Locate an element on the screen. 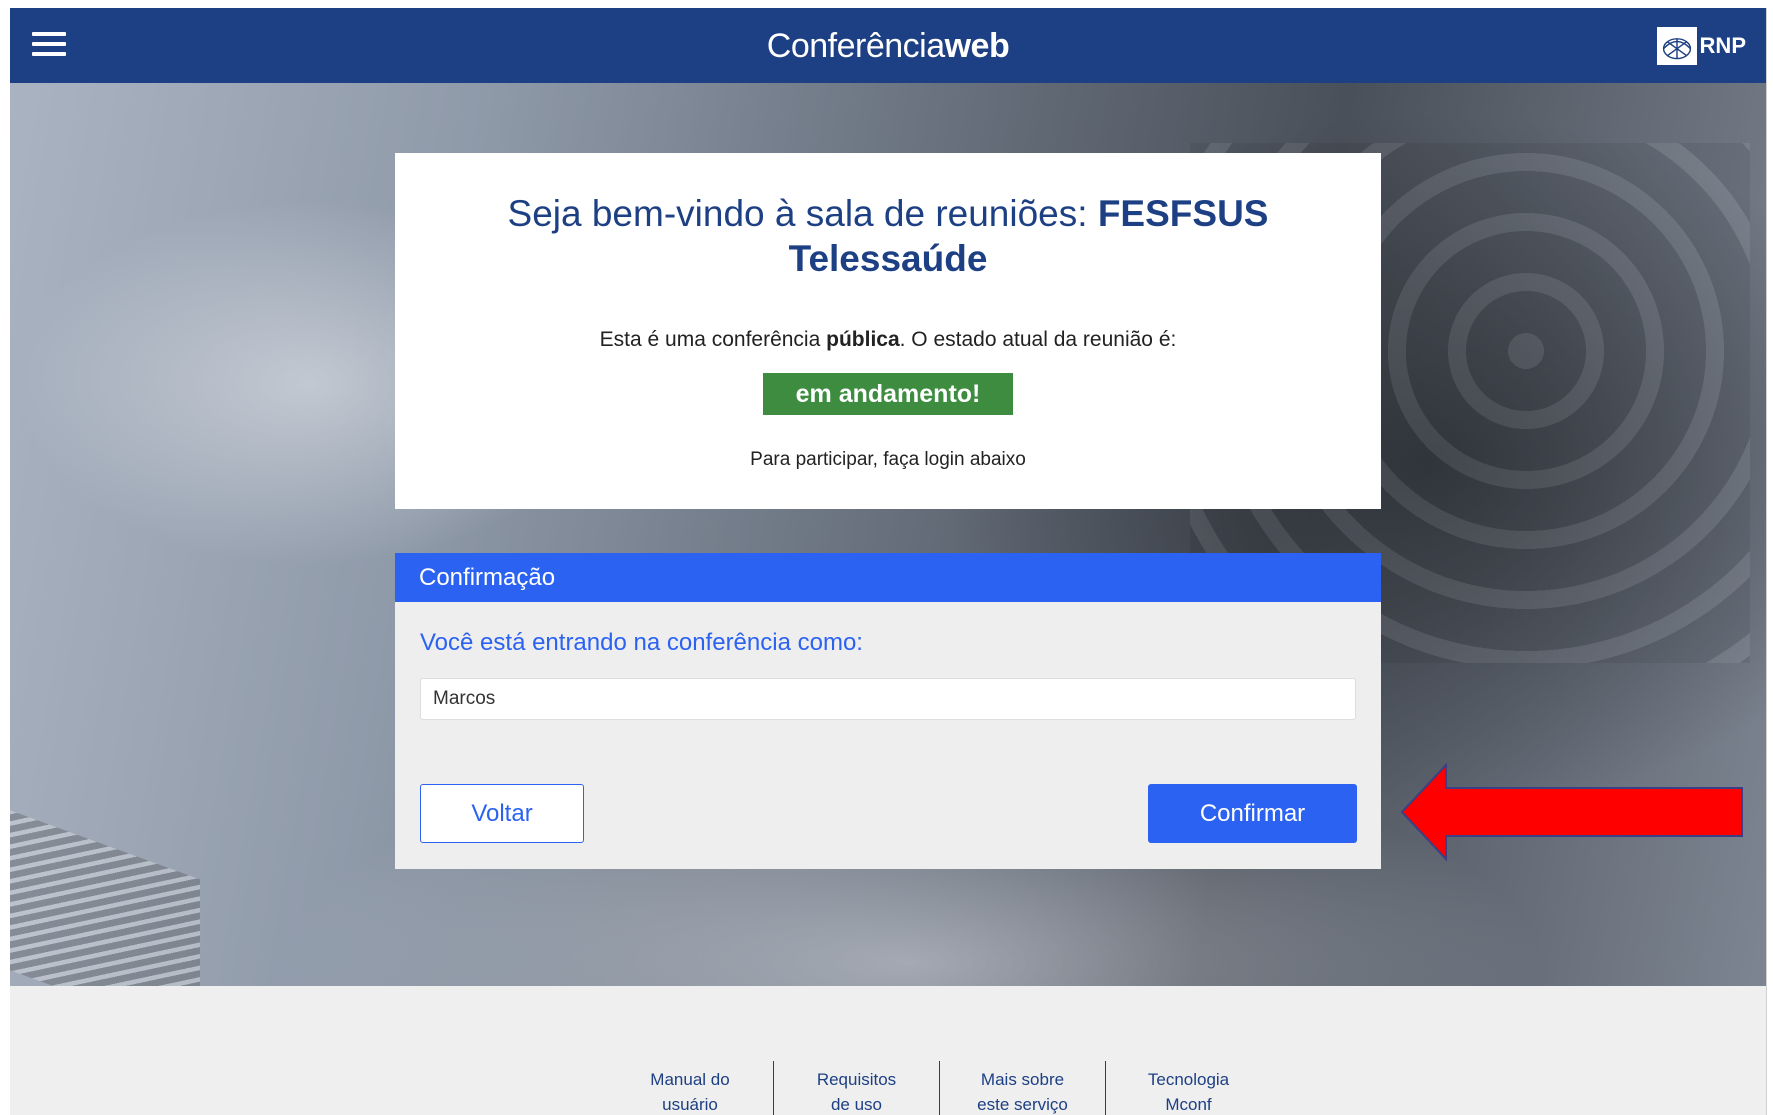 The height and width of the screenshot is (1115, 1773). participant-name-input is located at coordinates (888, 699).